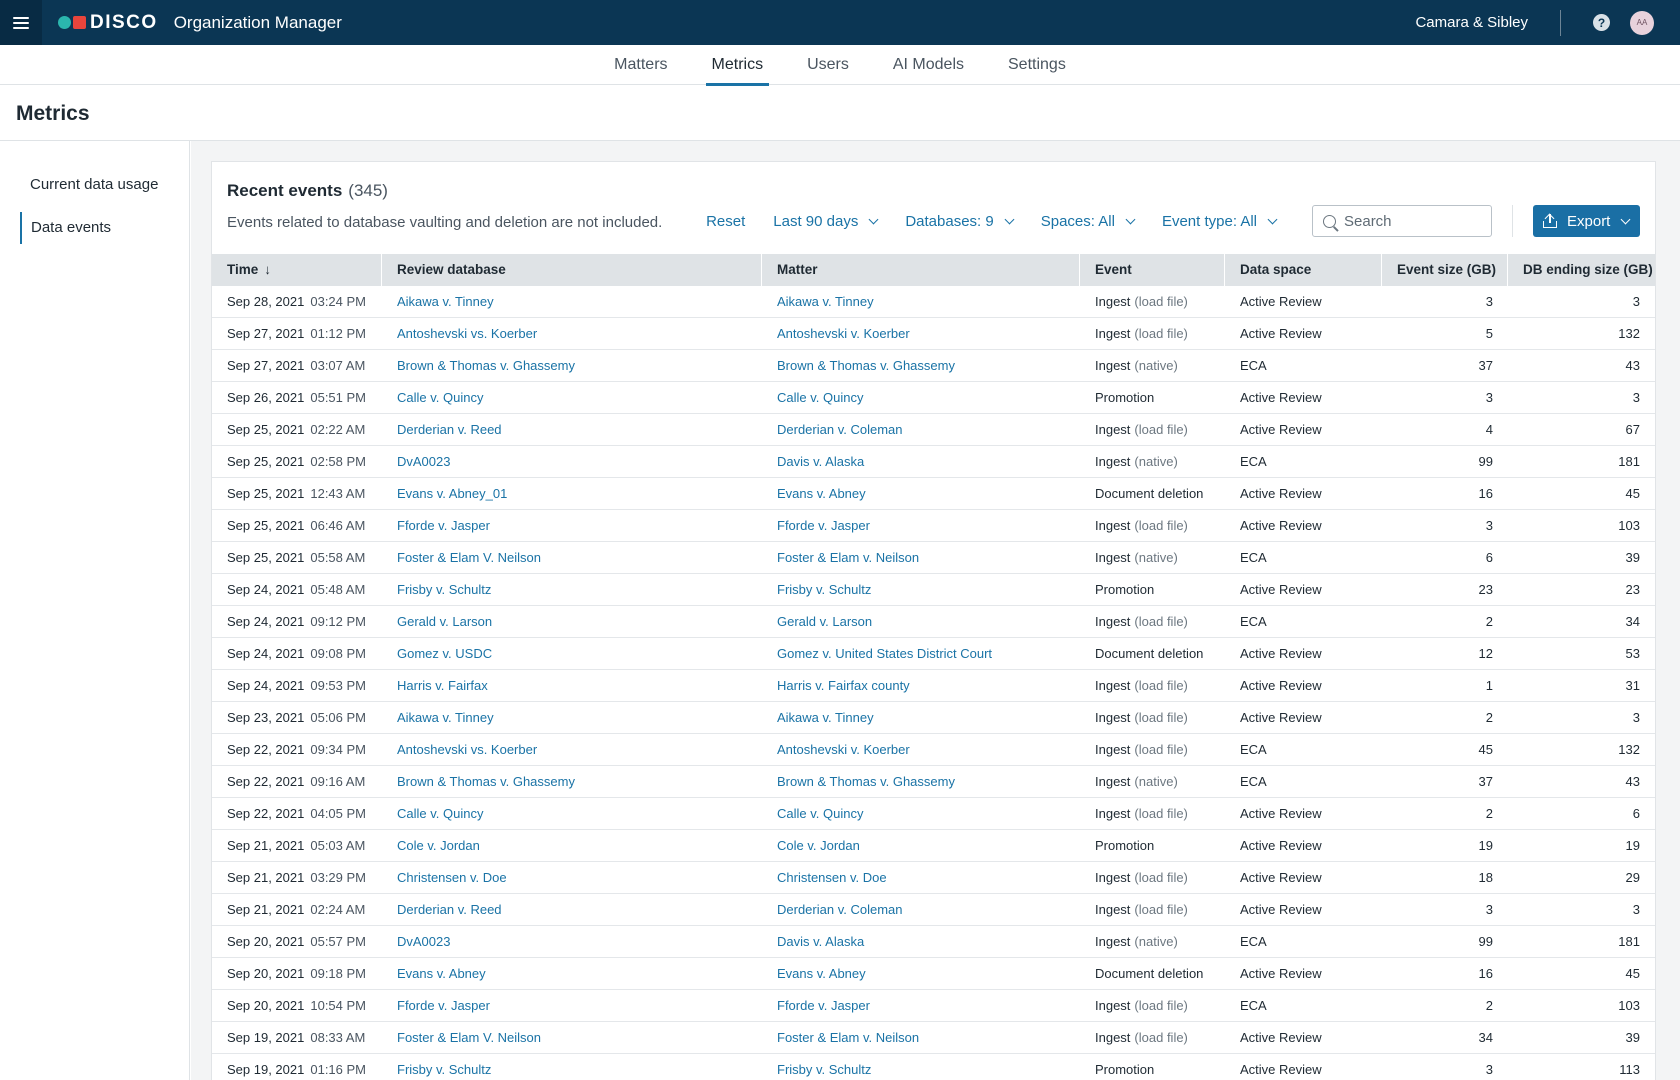 The height and width of the screenshot is (1080, 1680). I want to click on tab-ai-models: AI Models, so click(928, 65).